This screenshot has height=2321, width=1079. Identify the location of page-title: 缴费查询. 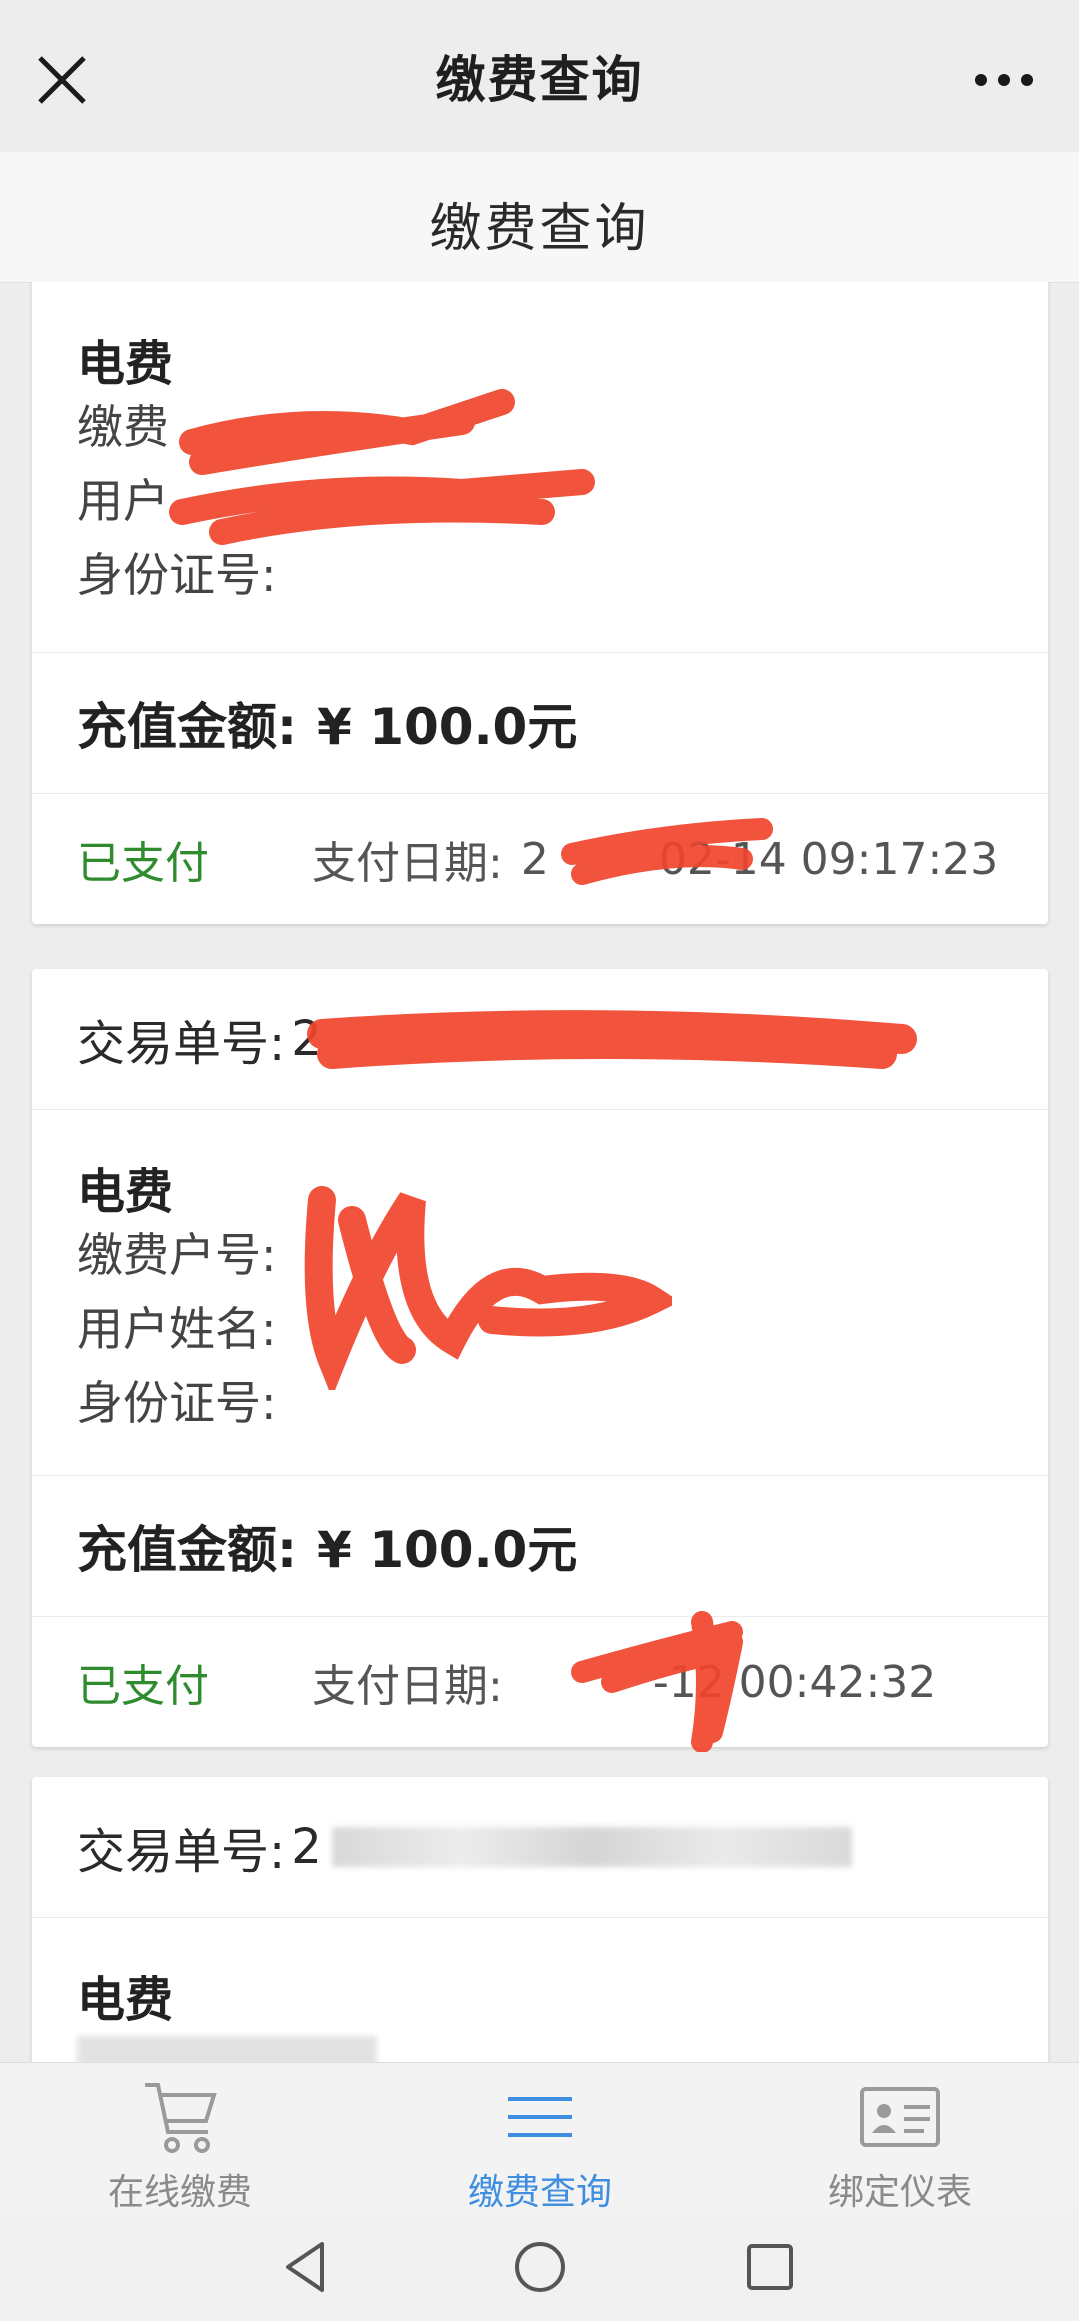
(539, 80).